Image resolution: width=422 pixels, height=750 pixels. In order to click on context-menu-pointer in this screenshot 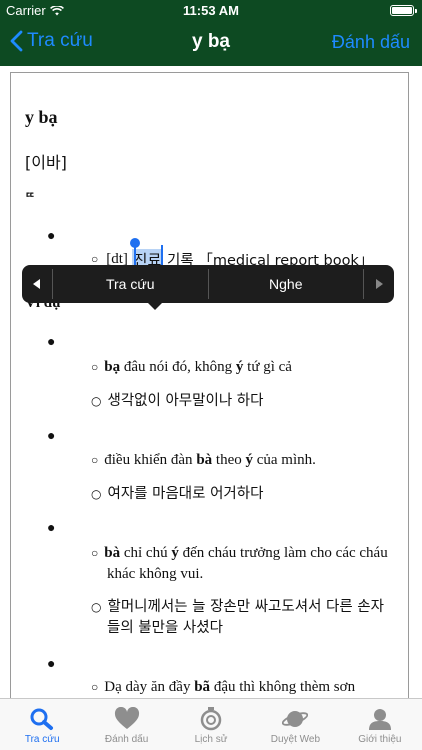, I will do `click(155, 306)`.